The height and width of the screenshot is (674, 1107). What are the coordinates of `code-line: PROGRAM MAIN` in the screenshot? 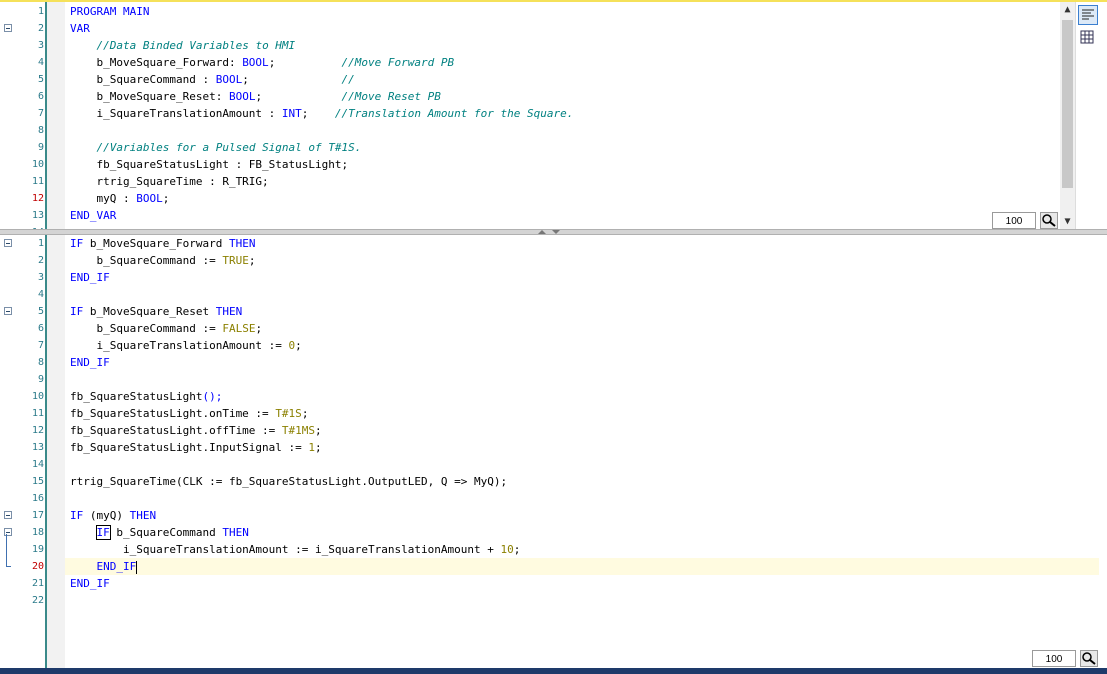 It's located at (109, 11).